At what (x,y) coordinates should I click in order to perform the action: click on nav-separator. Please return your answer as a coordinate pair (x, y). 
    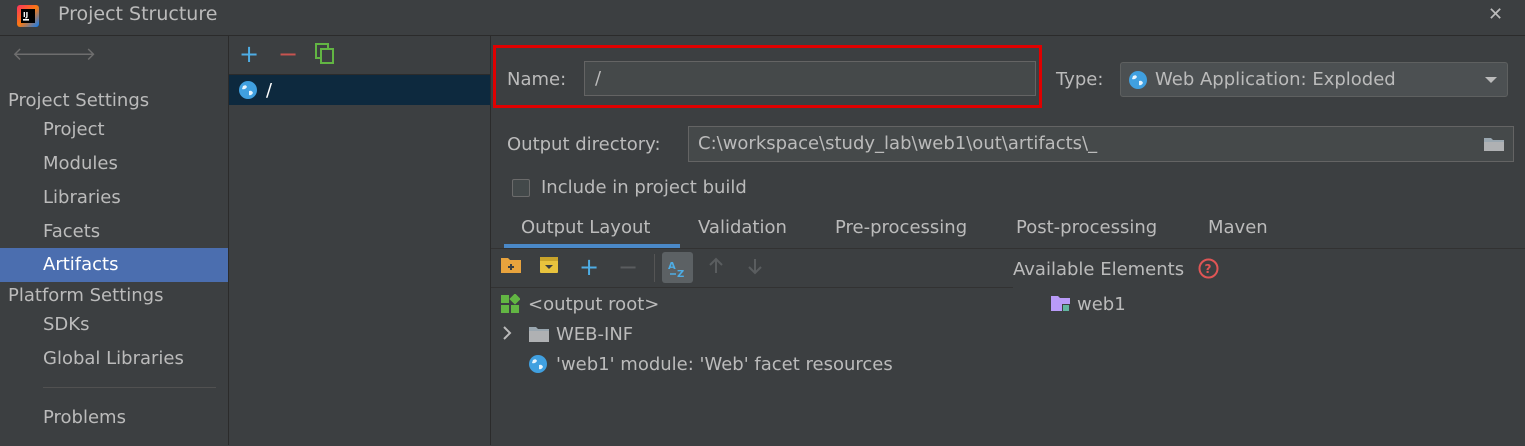
    Looking at the image, I should click on (129, 387).